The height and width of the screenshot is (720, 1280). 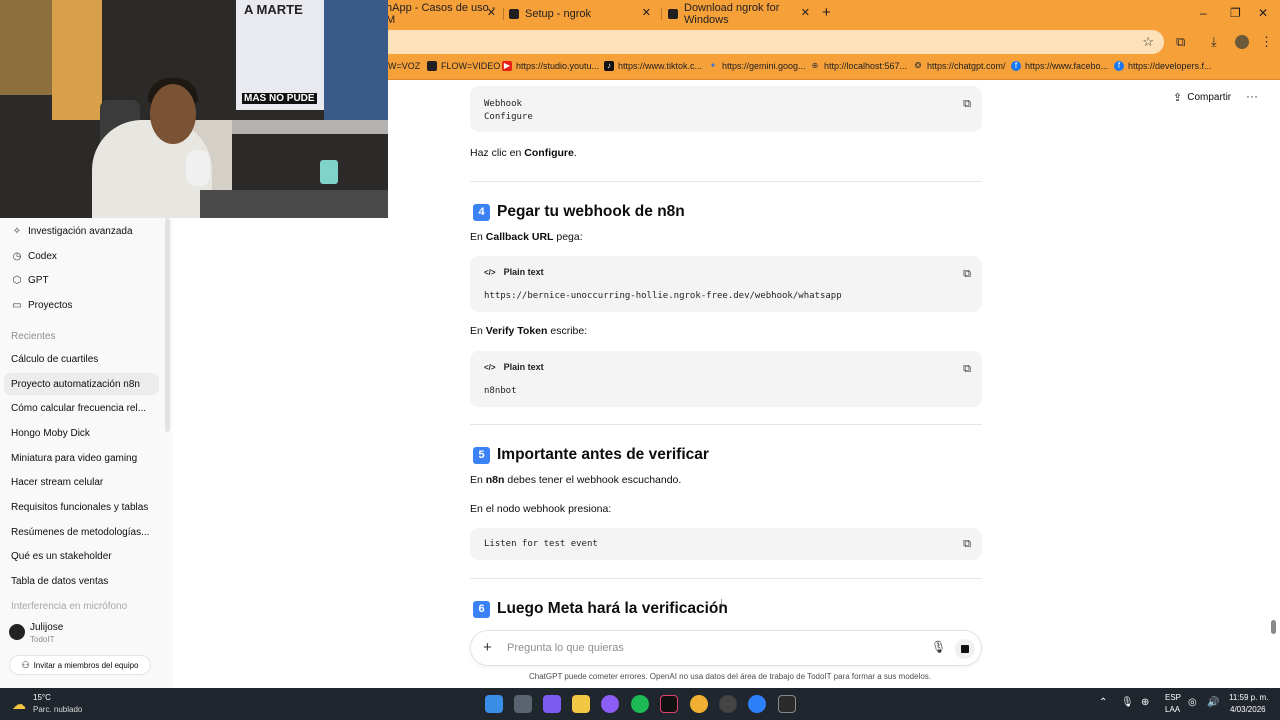 I want to click on sidebar-item-codex: ◷ Codex, so click(x=80, y=256).